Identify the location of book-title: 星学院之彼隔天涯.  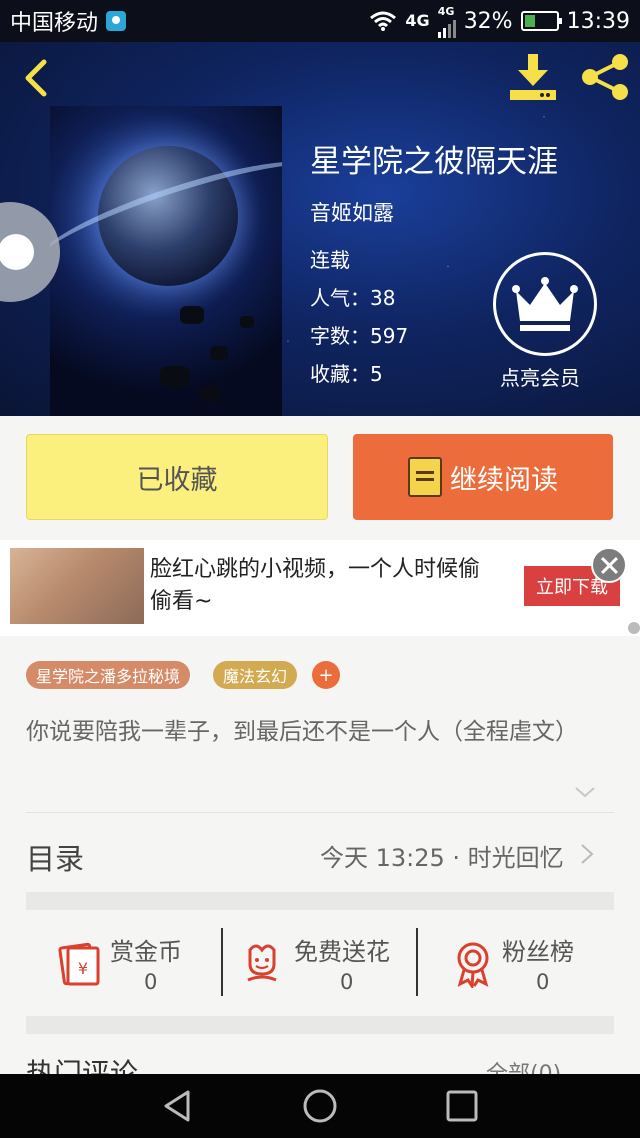
(434, 162).